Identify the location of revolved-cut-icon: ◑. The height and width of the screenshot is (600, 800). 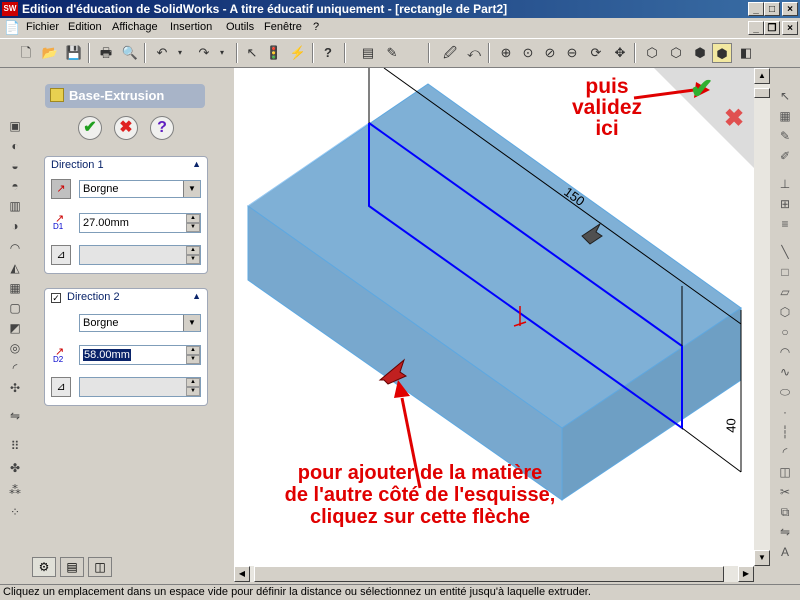
(15, 226).